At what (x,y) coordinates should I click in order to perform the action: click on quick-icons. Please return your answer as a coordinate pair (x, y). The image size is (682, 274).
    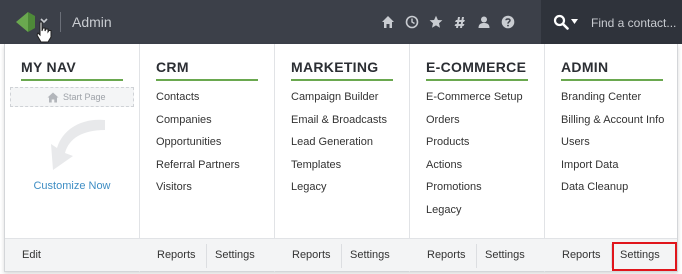
    Looking at the image, I should click on (448, 22).